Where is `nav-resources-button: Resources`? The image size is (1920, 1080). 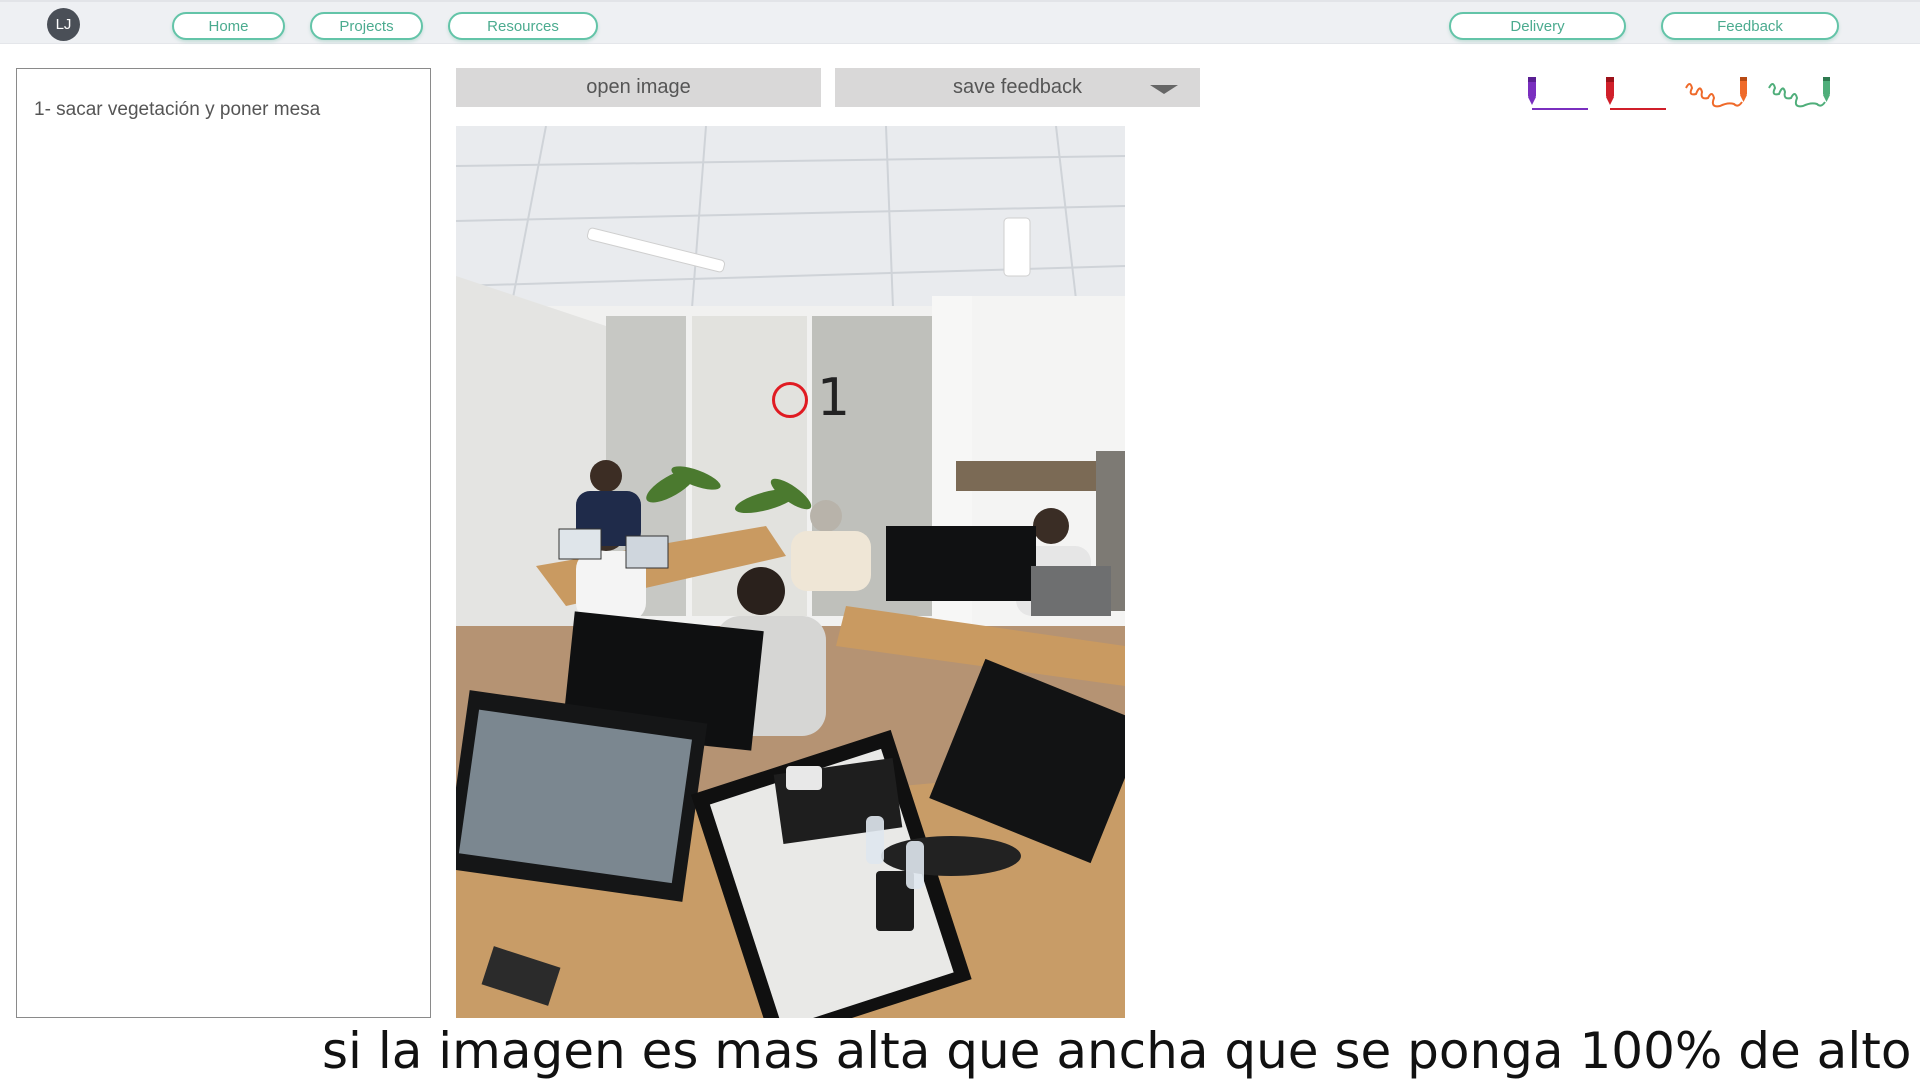
nav-resources-button: Resources is located at coordinates (523, 26).